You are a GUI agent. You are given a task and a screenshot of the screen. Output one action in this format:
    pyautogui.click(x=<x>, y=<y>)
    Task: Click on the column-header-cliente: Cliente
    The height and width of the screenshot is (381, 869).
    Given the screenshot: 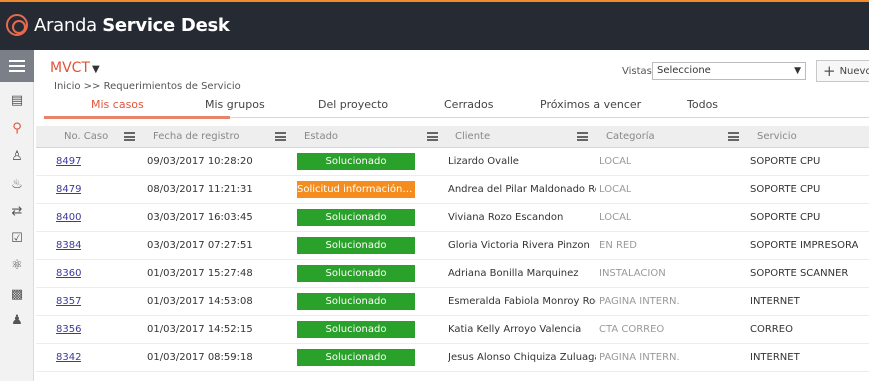 What is the action you would take?
    pyautogui.click(x=472, y=136)
    